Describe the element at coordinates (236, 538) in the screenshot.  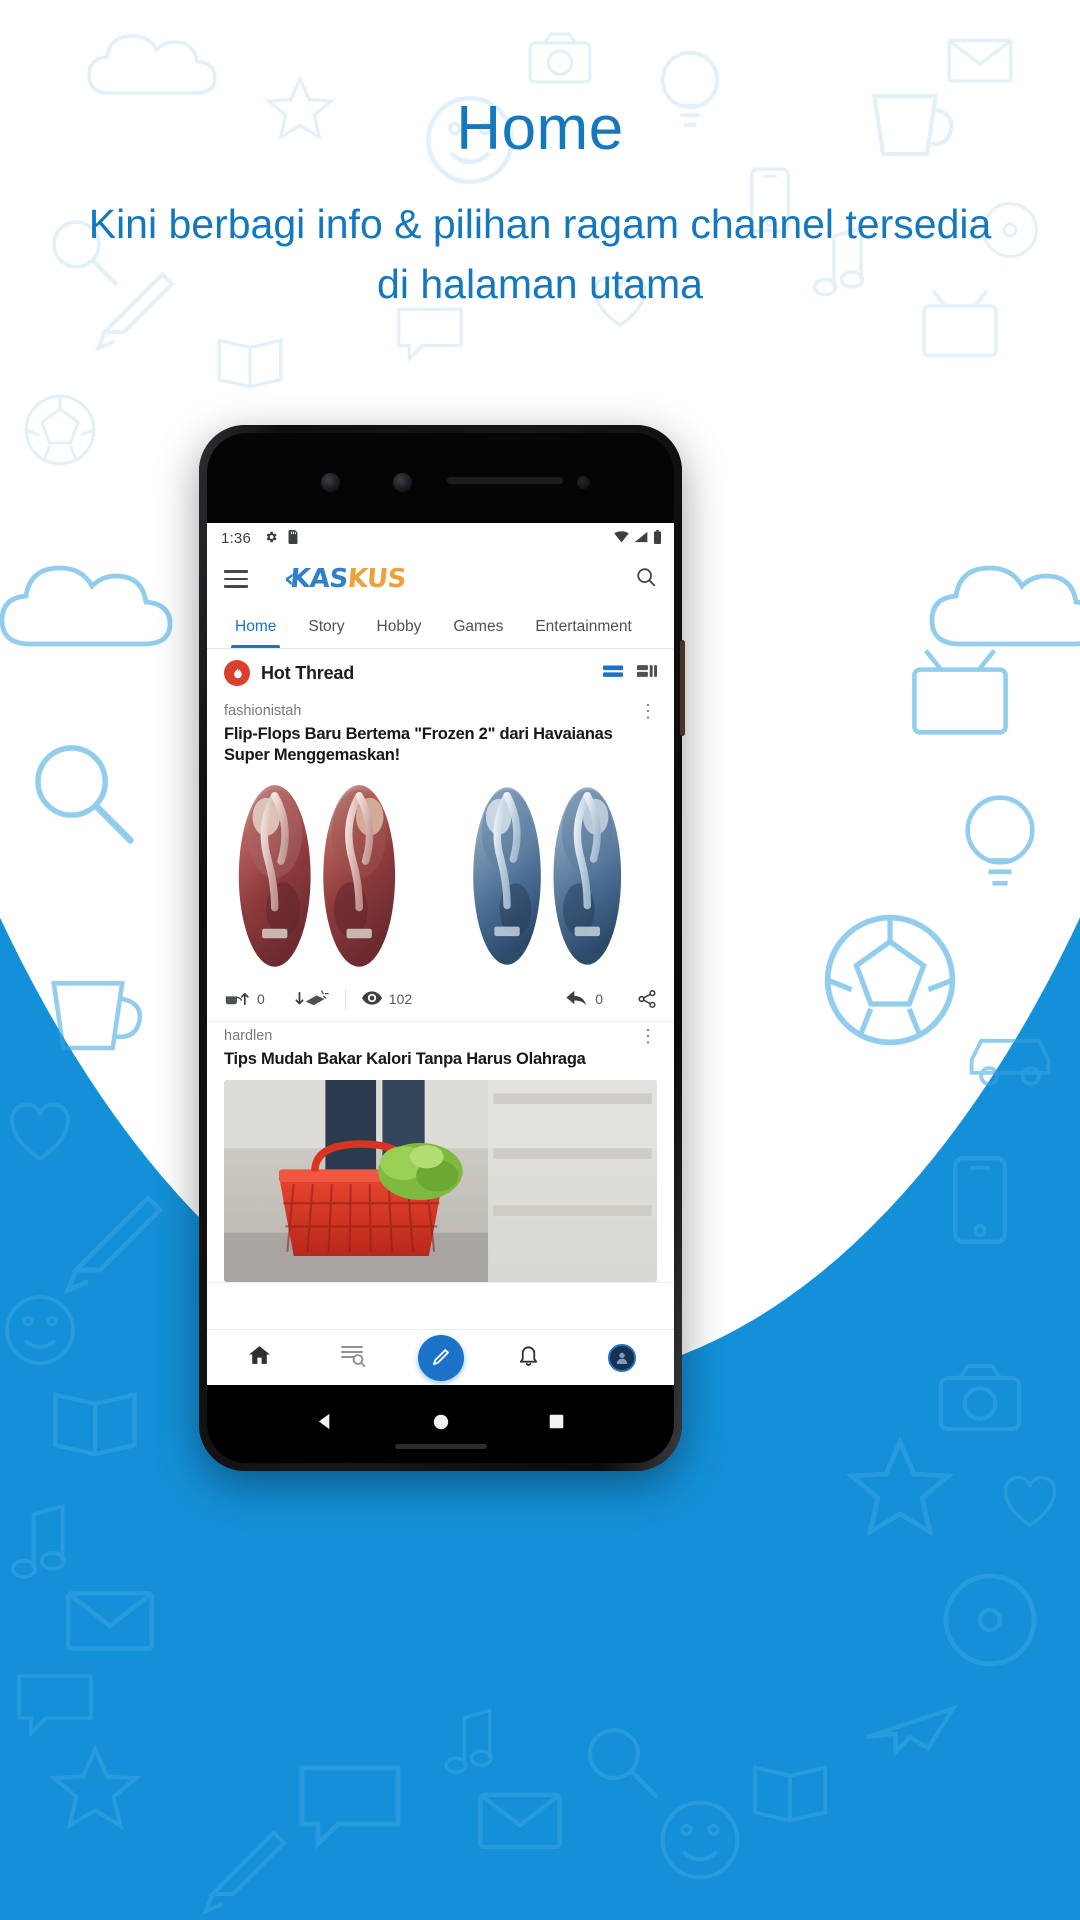
I see `status-time: 1:36` at that location.